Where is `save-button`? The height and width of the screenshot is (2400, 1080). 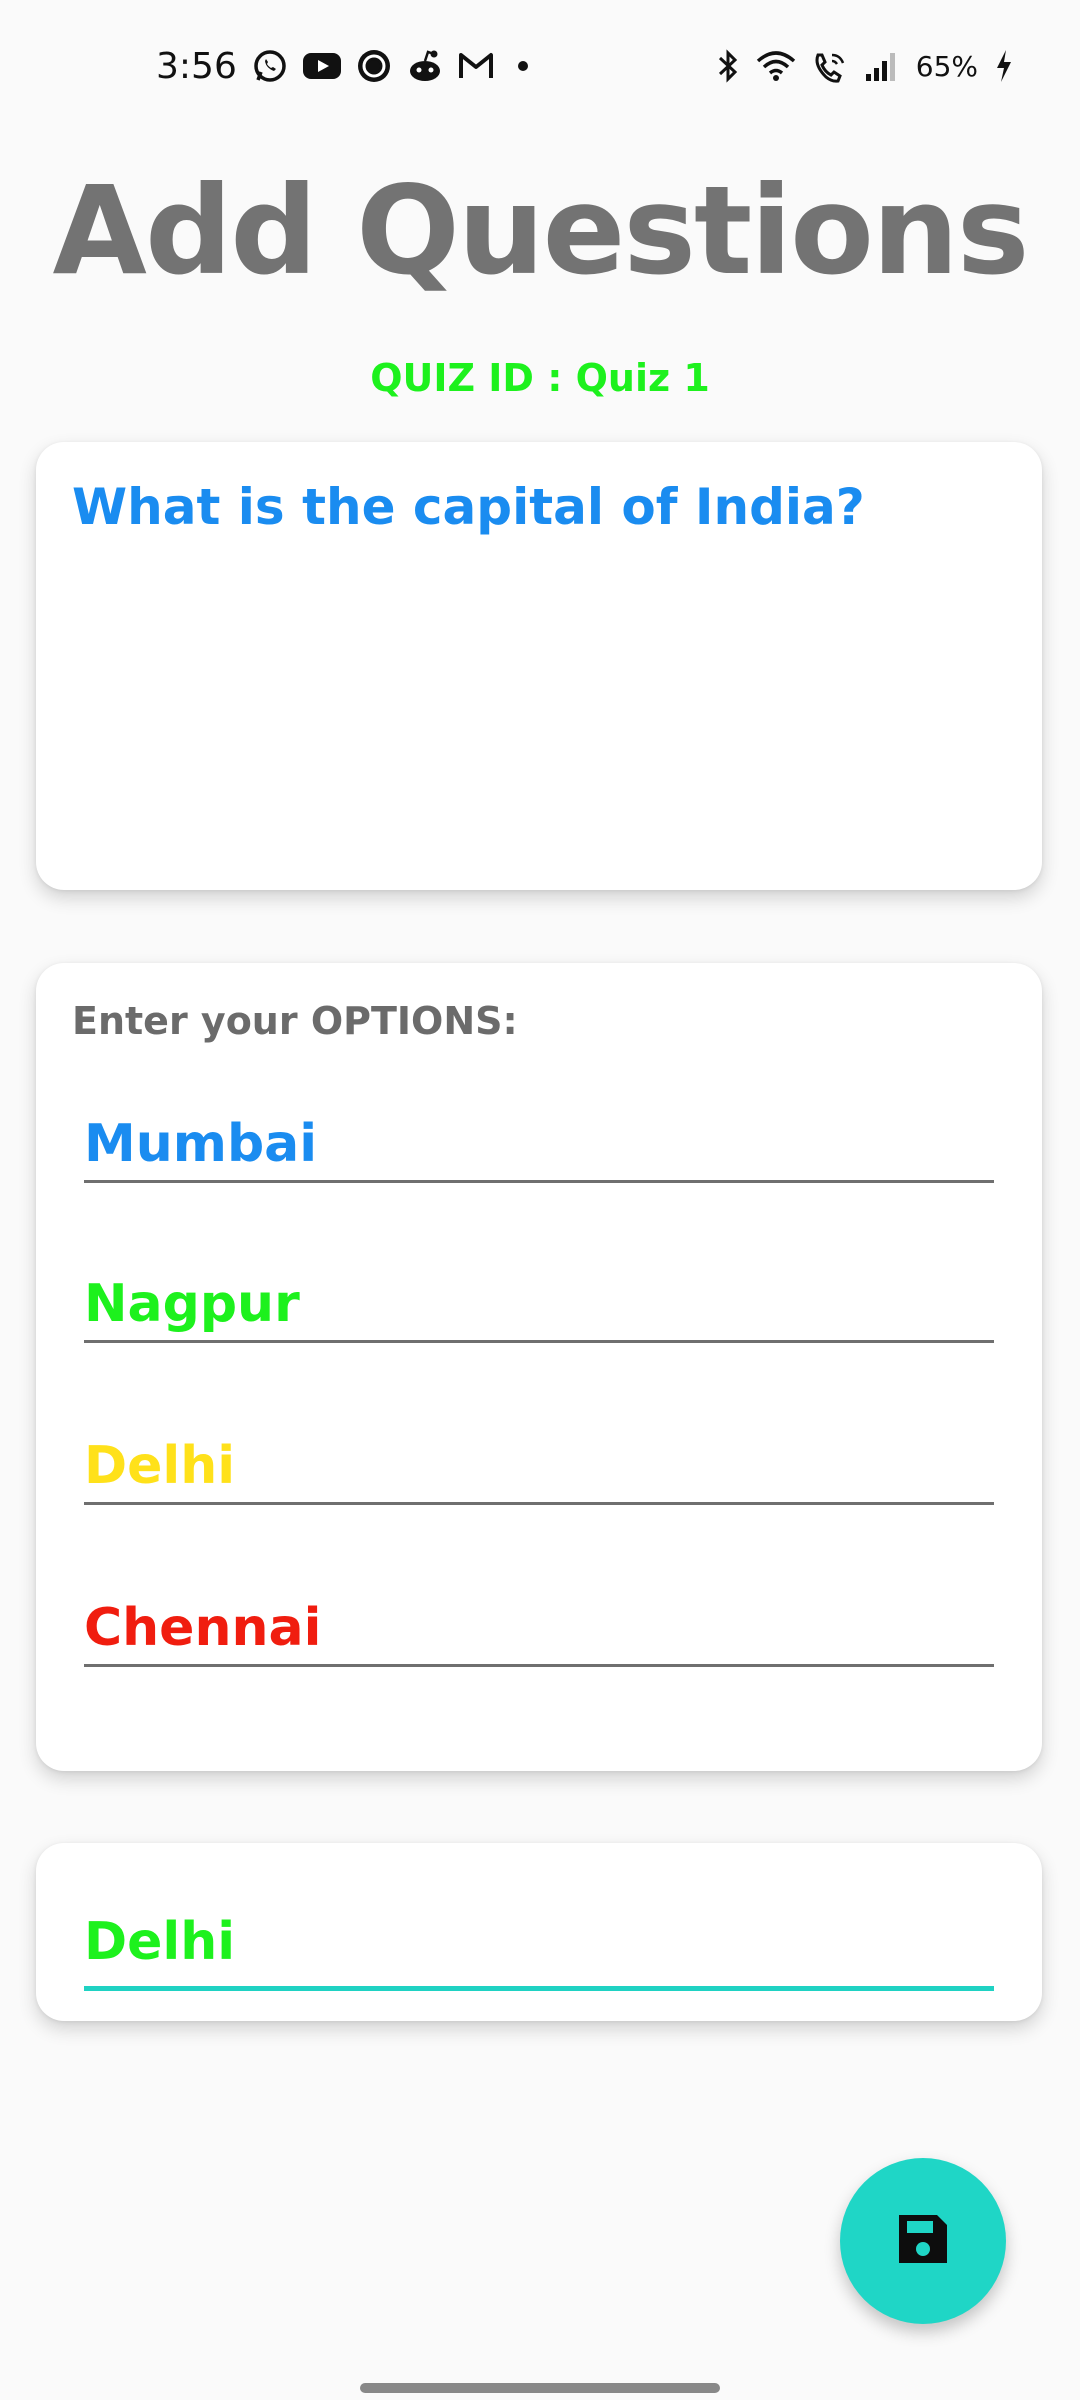 save-button is located at coordinates (923, 2241).